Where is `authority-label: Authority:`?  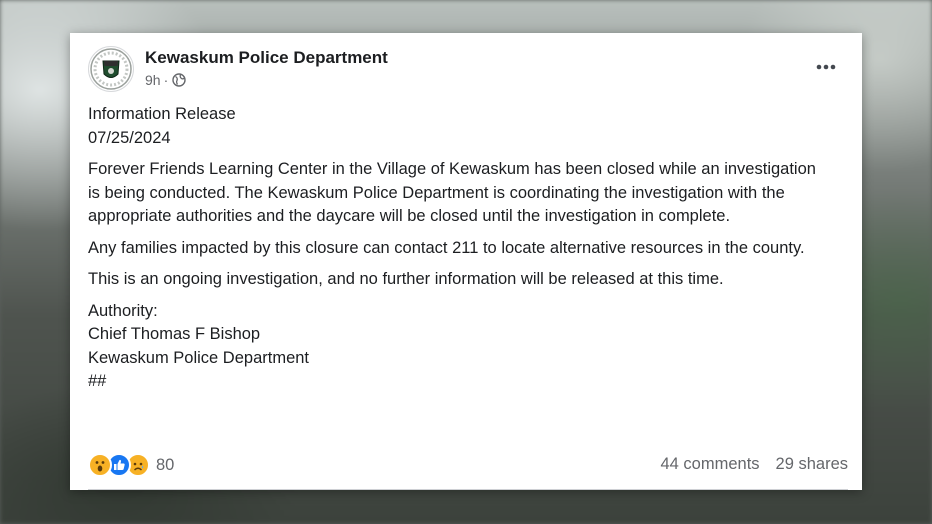 authority-label: Authority: is located at coordinates (123, 310).